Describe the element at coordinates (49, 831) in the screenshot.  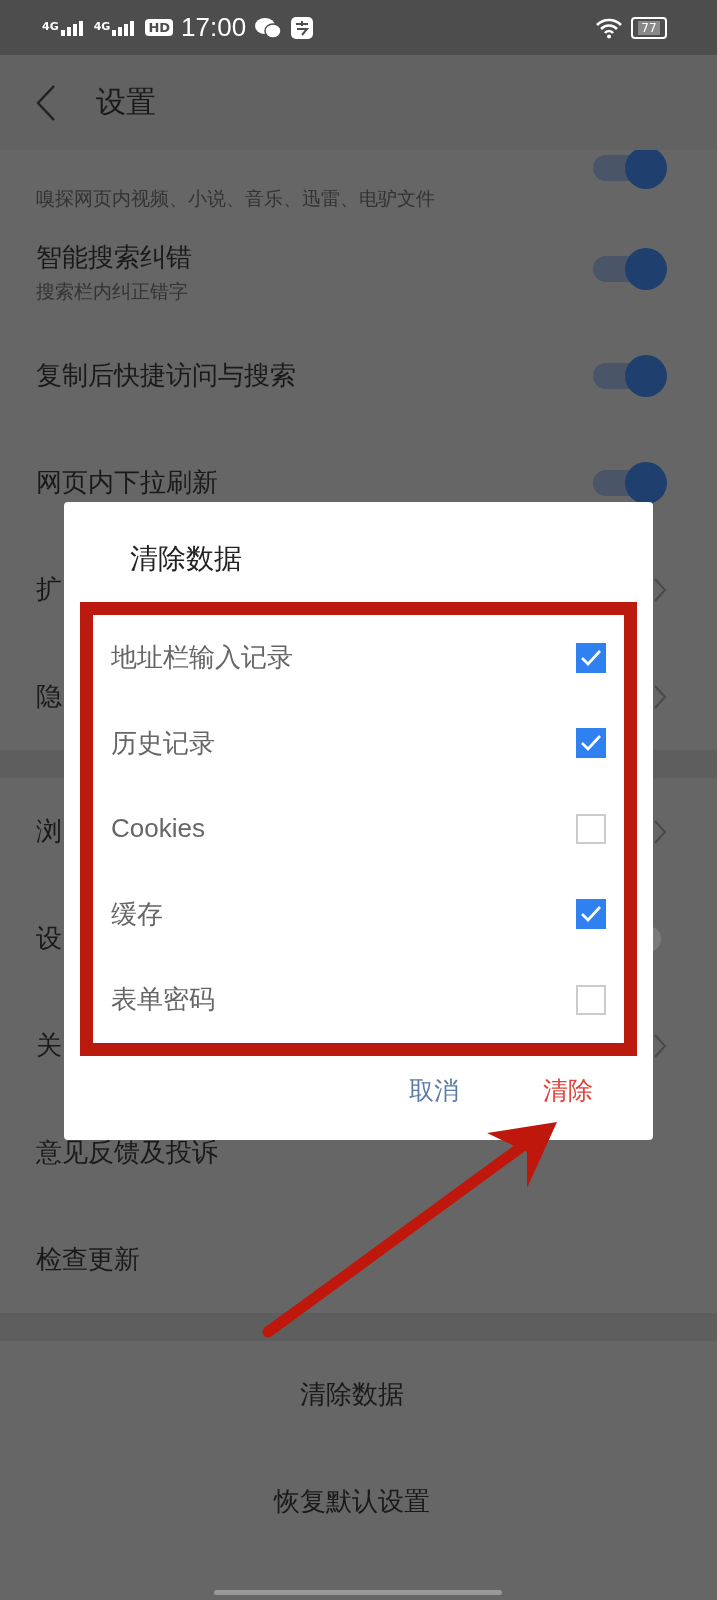
I see `setting-title: 浏` at that location.